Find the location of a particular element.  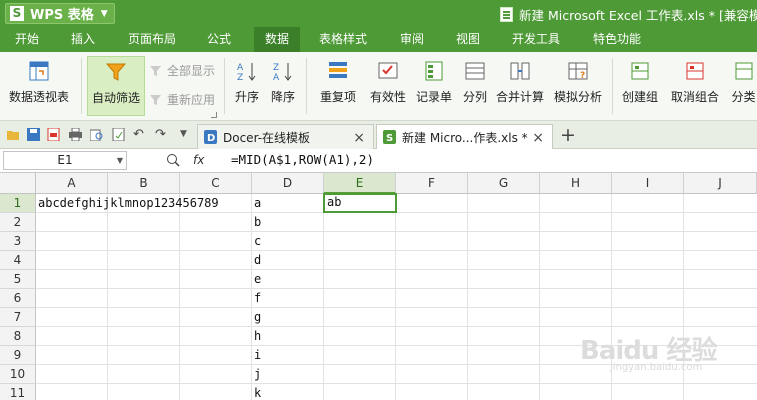

spell-check-icon is located at coordinates (118, 134).